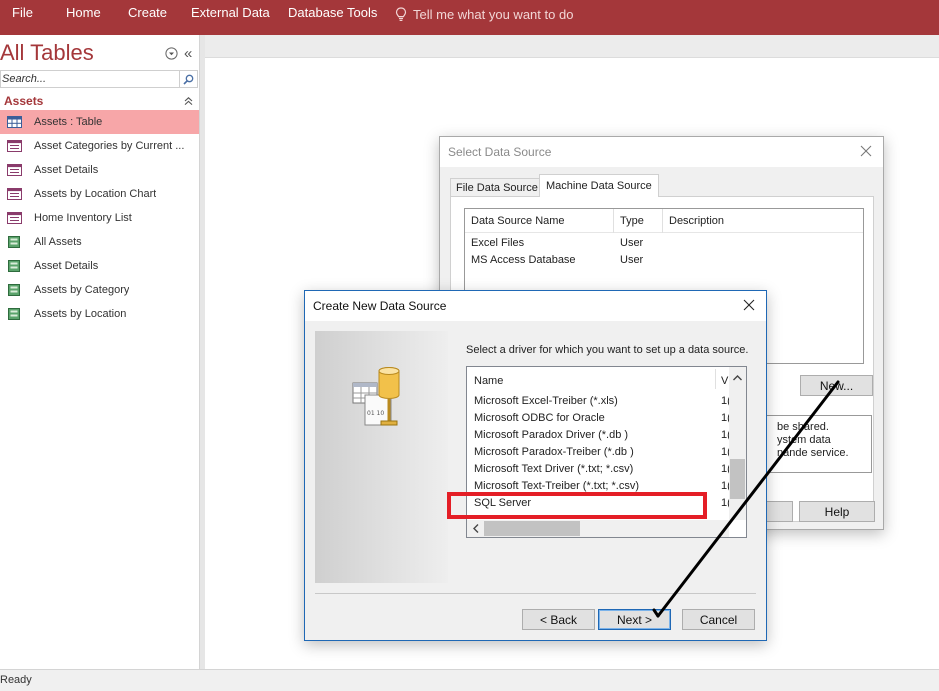 This screenshot has width=939, height=691. I want to click on nav-group-assets: Assets, so click(99, 101).